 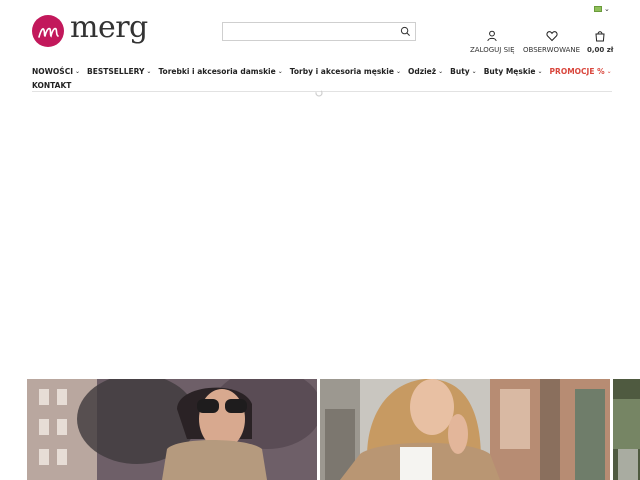 I want to click on nav-item-nowosci: NOWOŚCI ⌄, so click(x=56, y=71).